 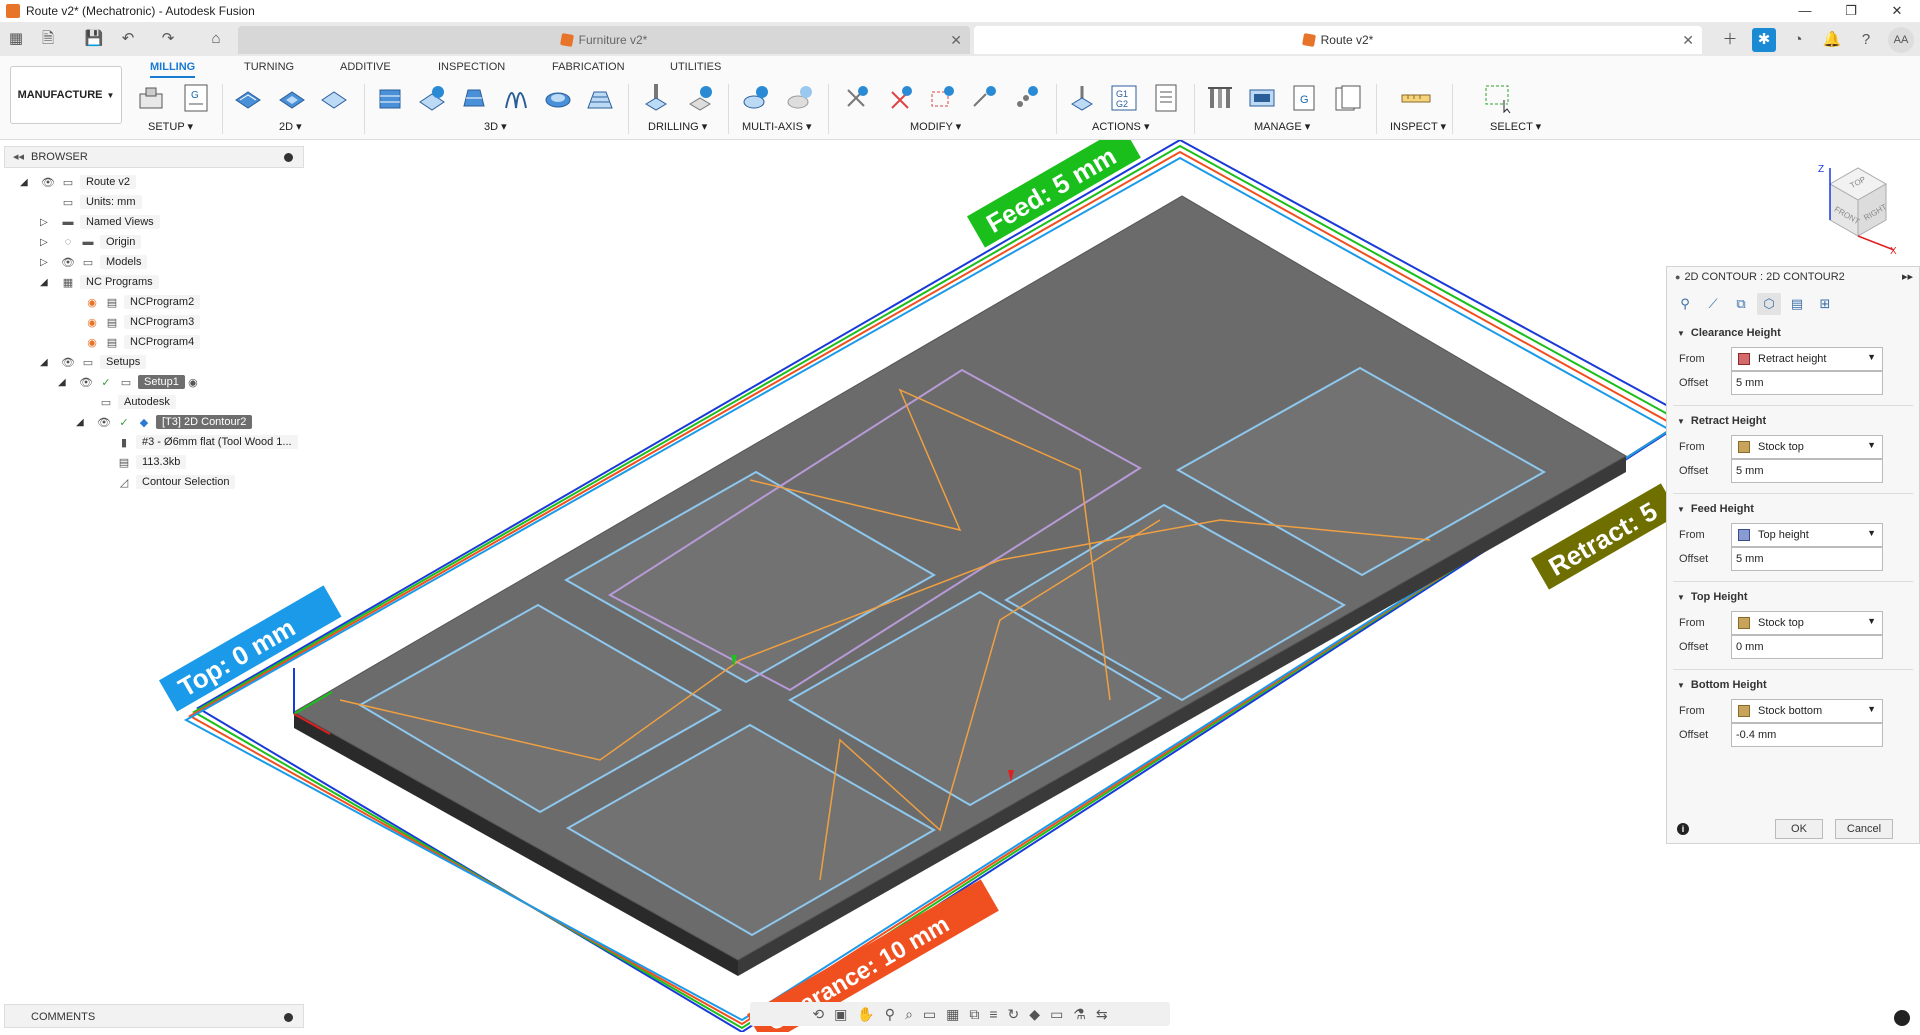 I want to click on maximize-icon: ❐, so click(x=1851, y=11).